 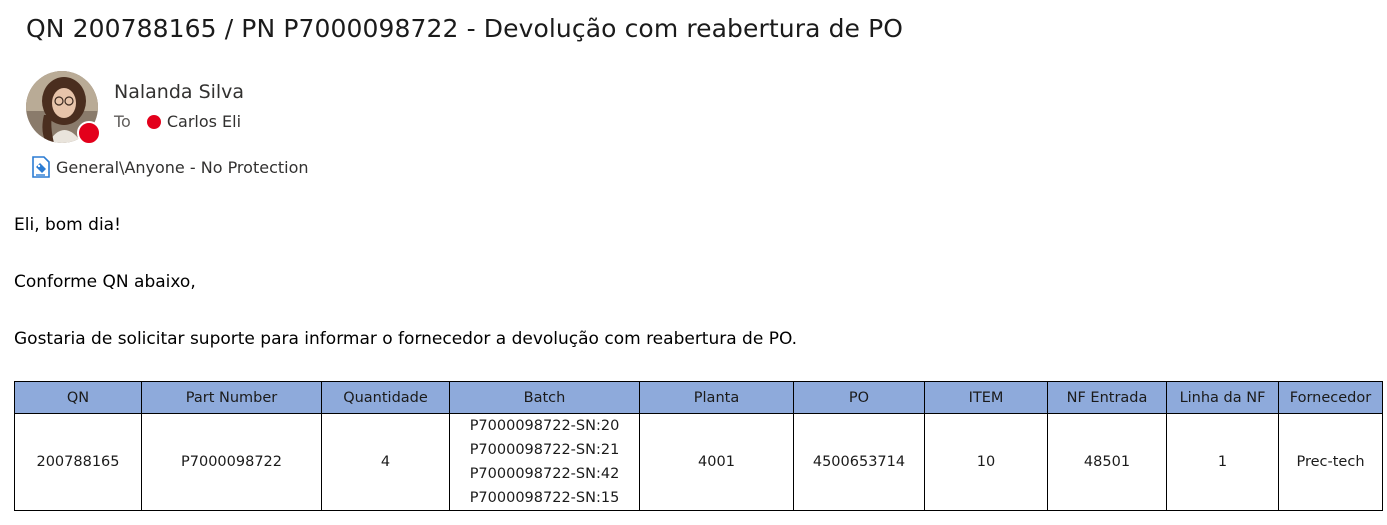 What do you see at coordinates (41, 167) in the screenshot?
I see `sensitivity-label-icon` at bounding box center [41, 167].